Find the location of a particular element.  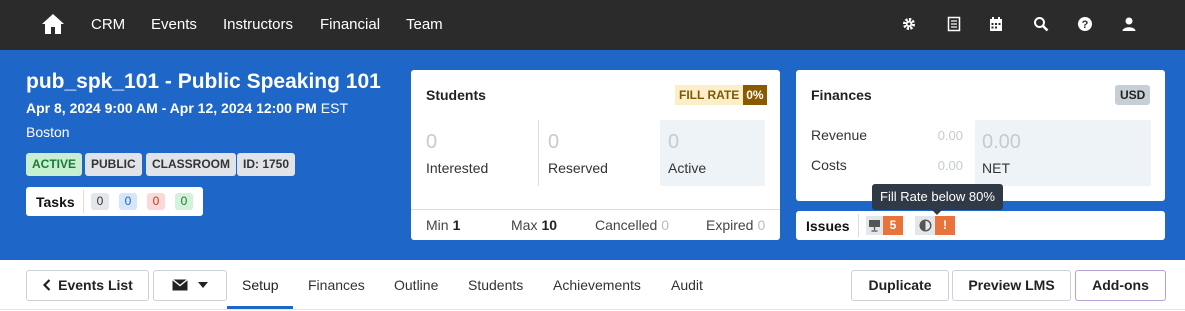

students-footer-divider is located at coordinates (595, 209).